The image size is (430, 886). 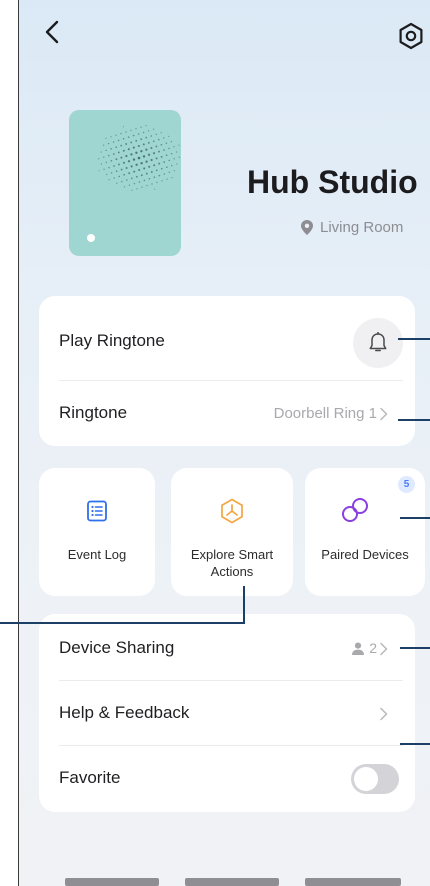 What do you see at coordinates (227, 713) in the screenshot?
I see `help-feedback-row: Help & Feedback` at bounding box center [227, 713].